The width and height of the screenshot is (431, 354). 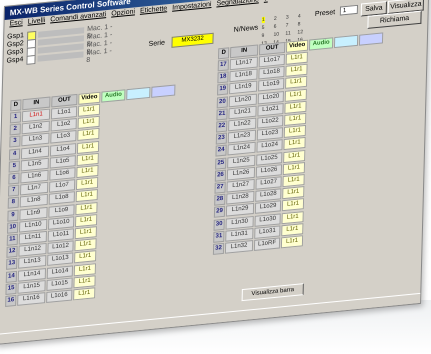 I want to click on row-number: 24, so click(x=221, y=151).